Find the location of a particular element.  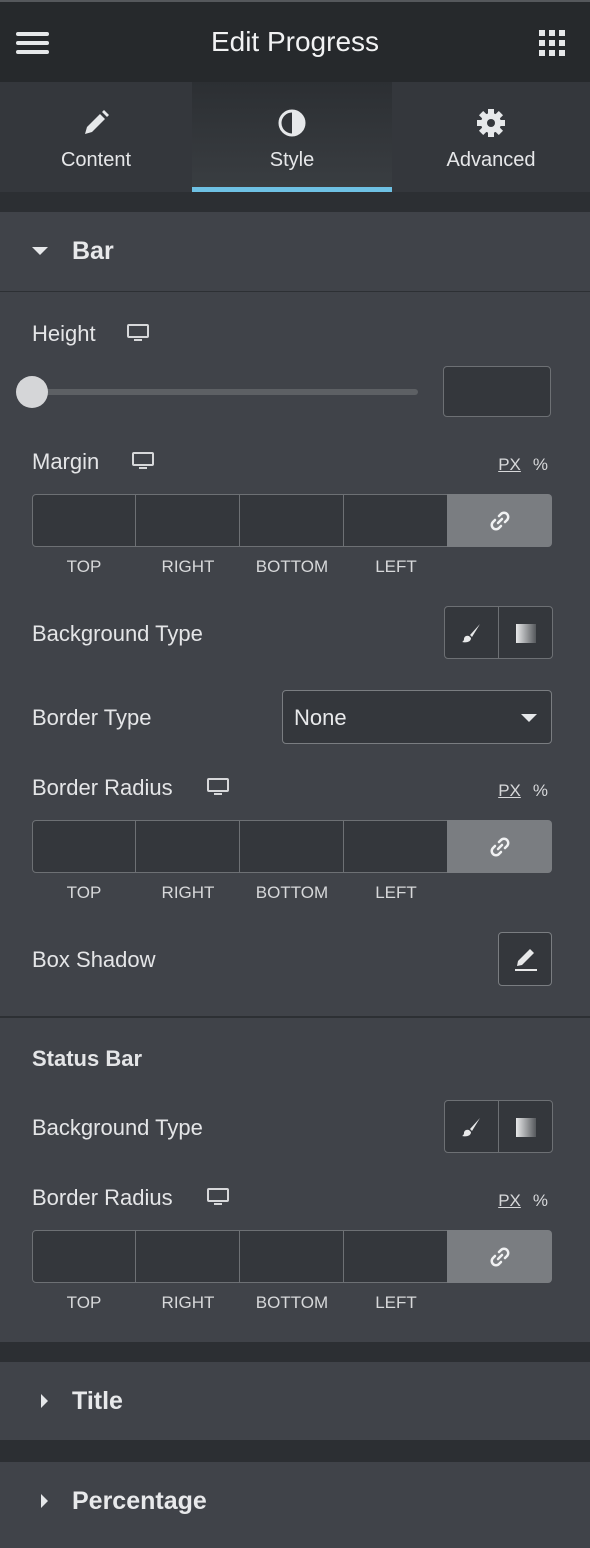

section-title: Title is located at coordinates (97, 1401).